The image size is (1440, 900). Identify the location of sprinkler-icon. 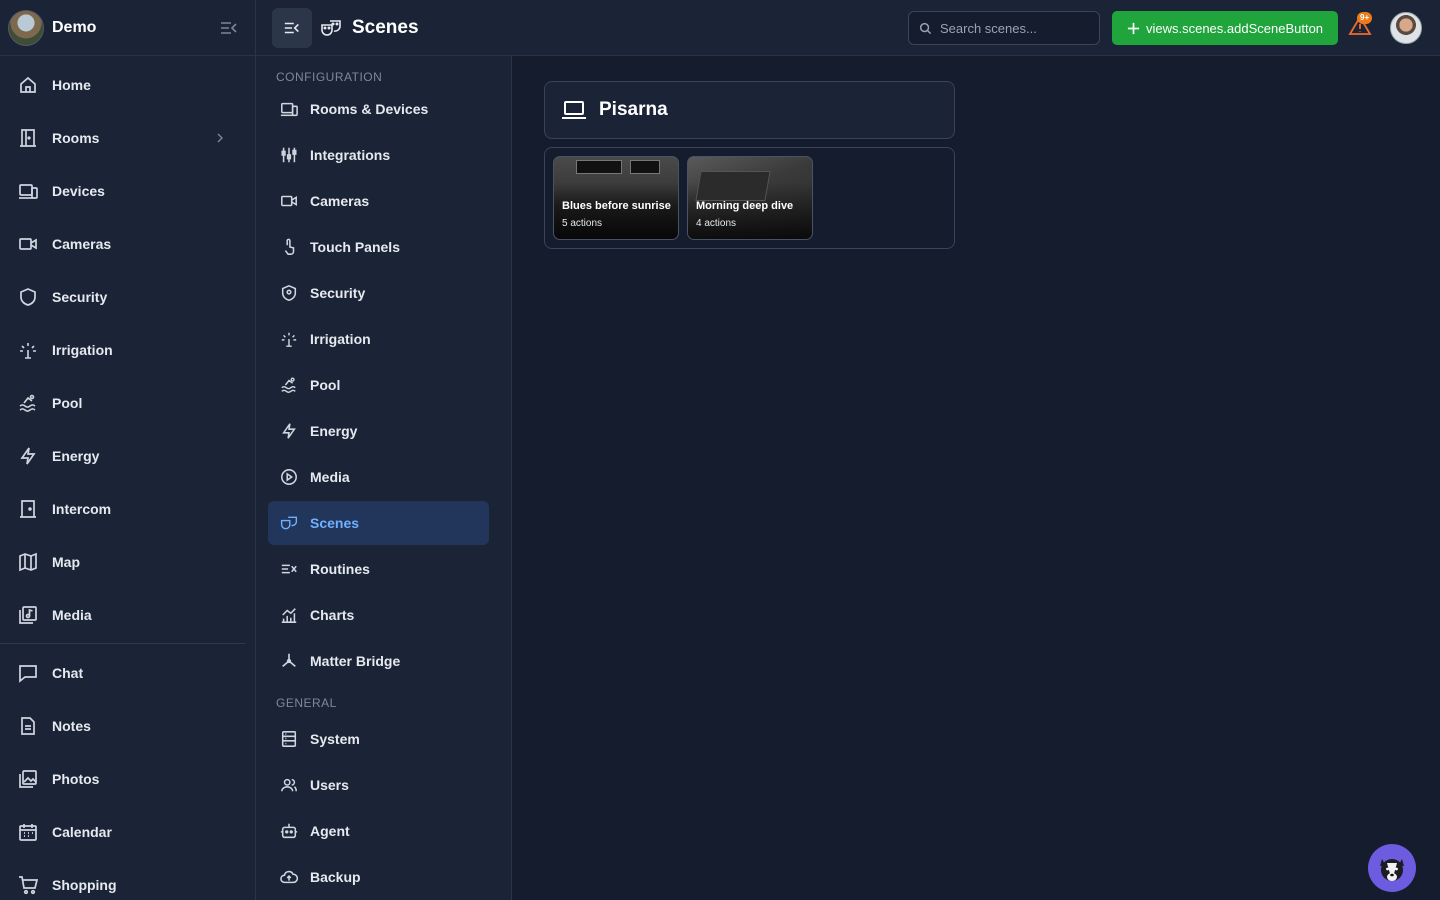
(28, 350).